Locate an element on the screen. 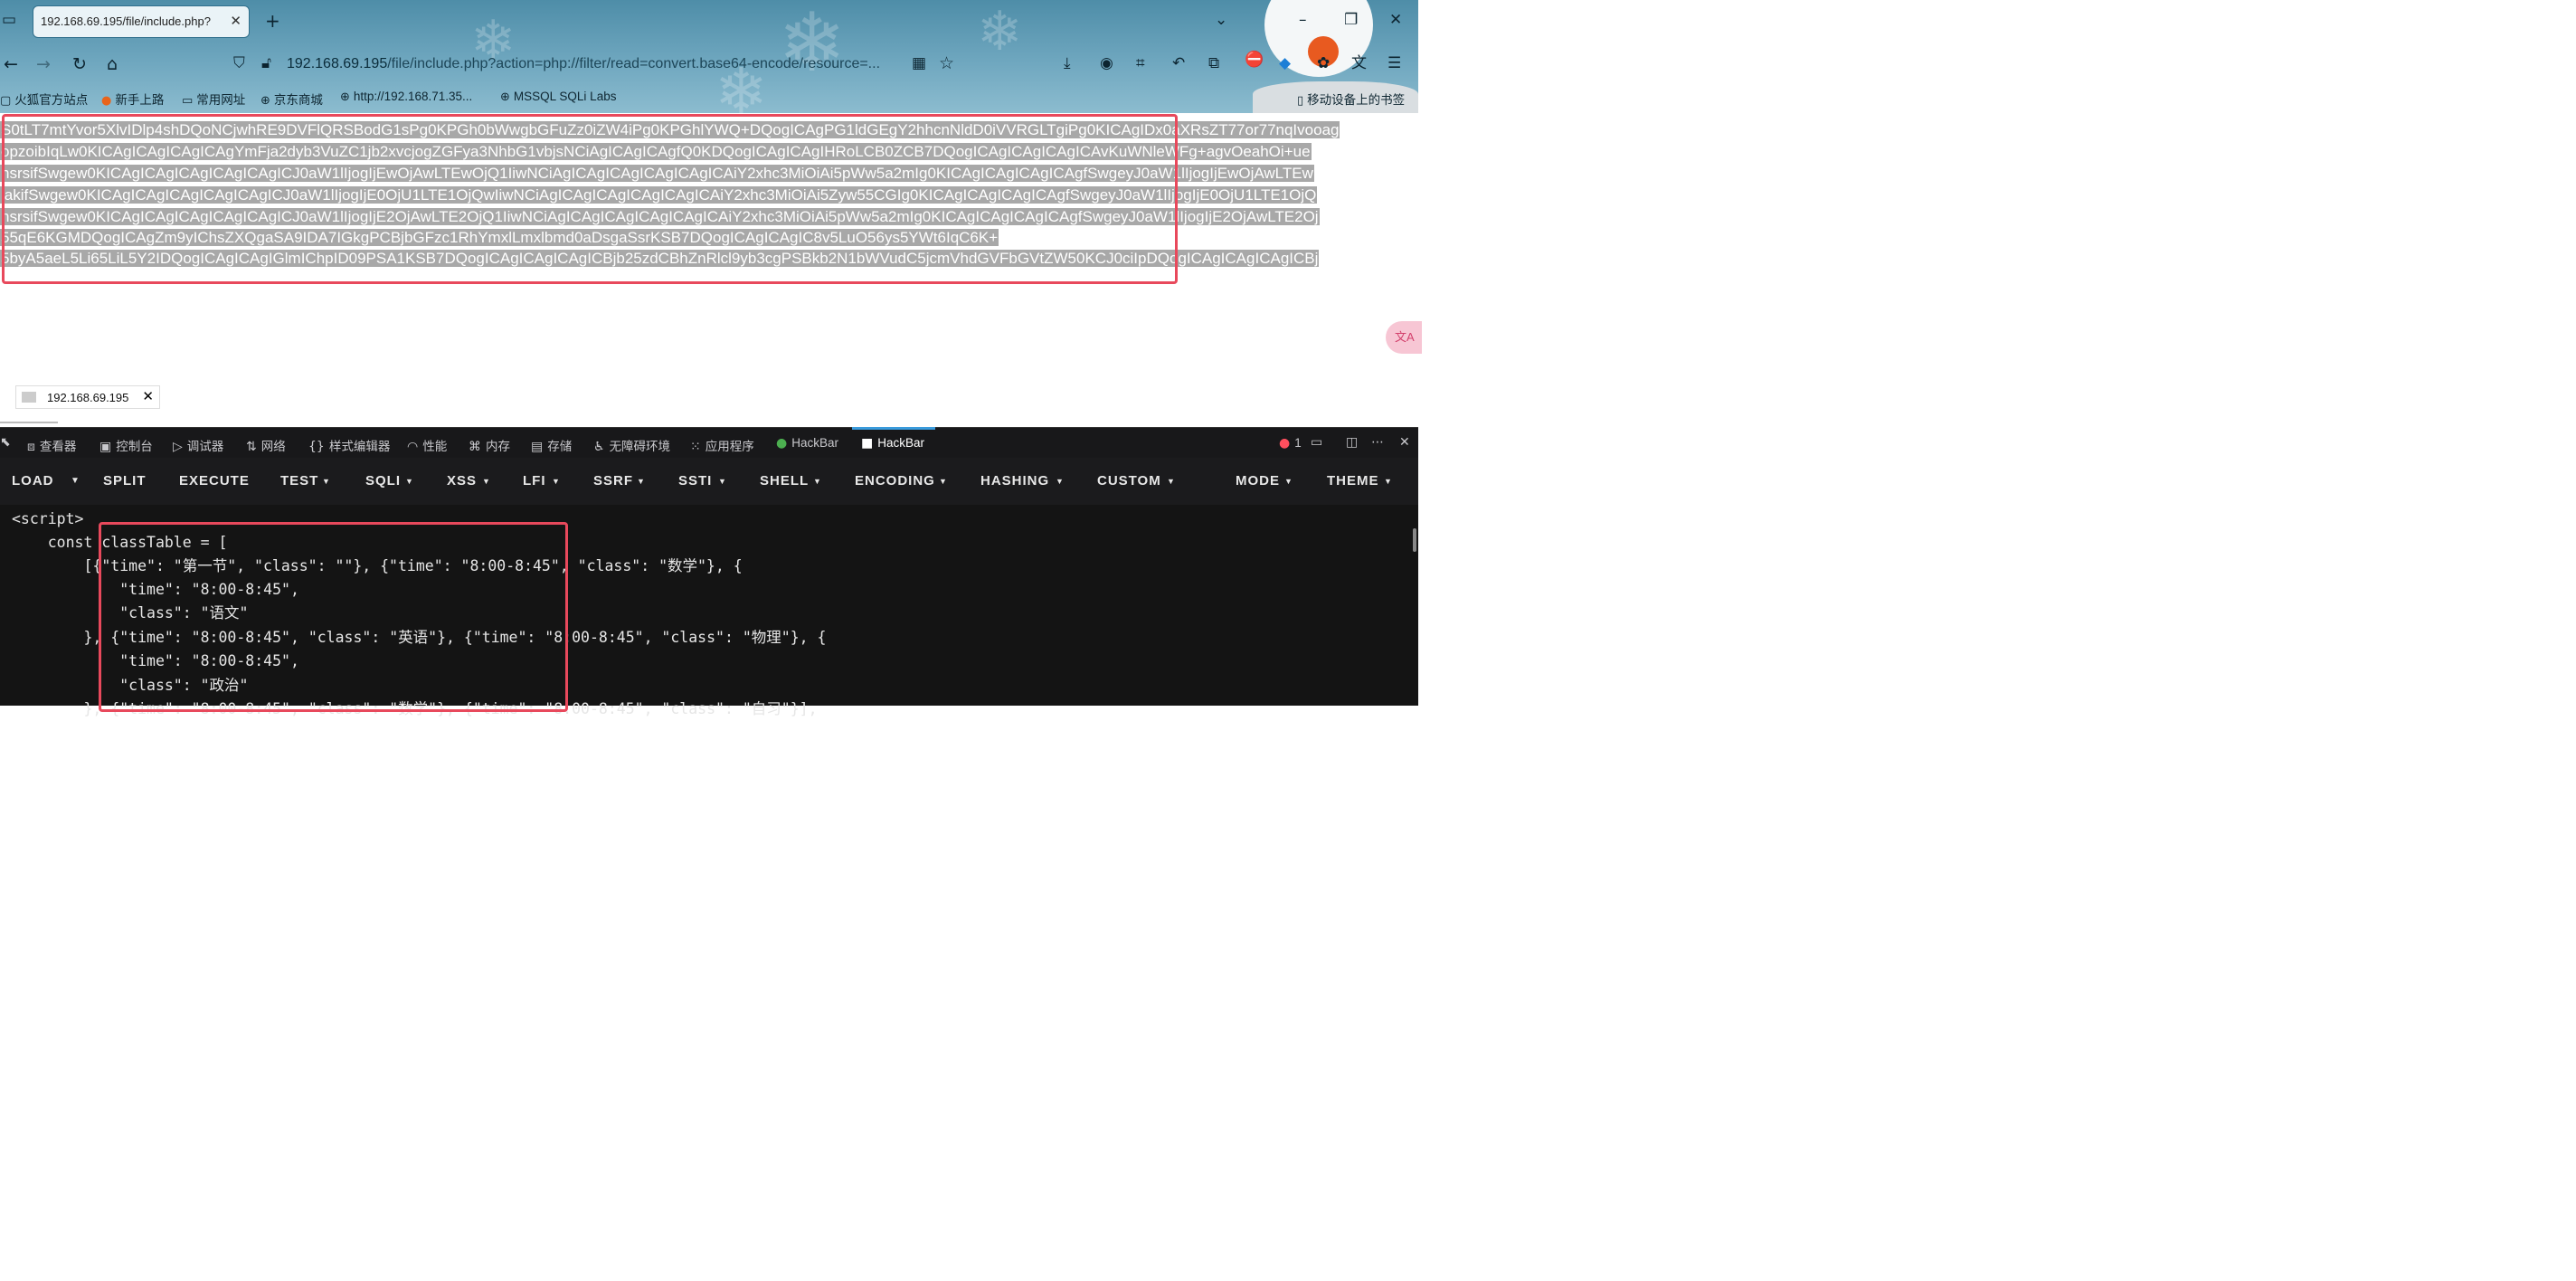 Image resolution: width=2576 pixels, height=1281 pixels. menu-icon: ☰ is located at coordinates (1394, 63).